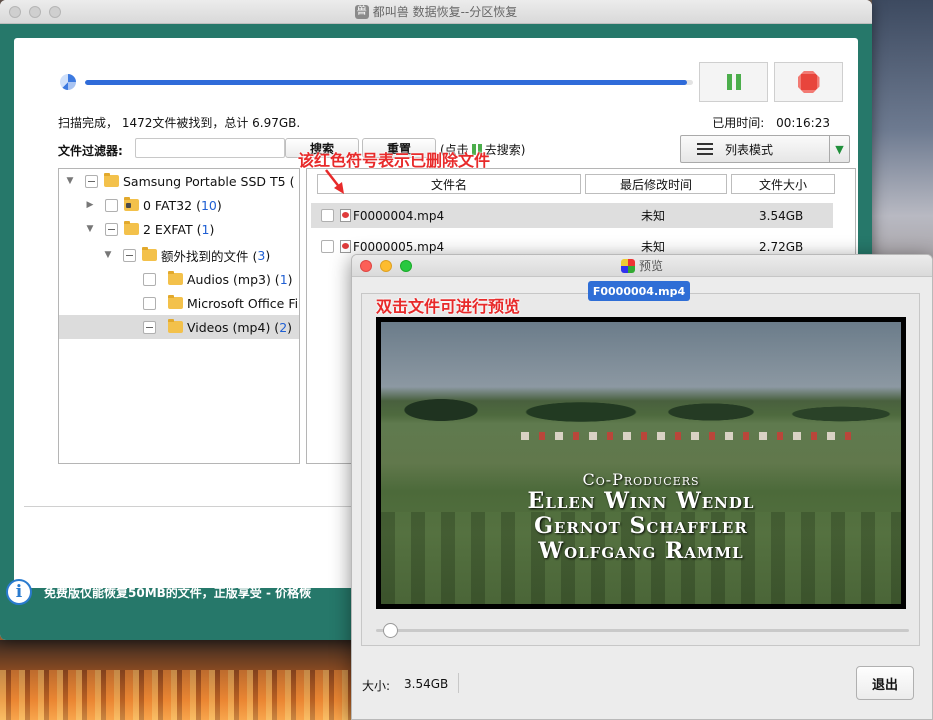  What do you see at coordinates (641, 479) in the screenshot?
I see `credit-line: Co-Producers` at bounding box center [641, 479].